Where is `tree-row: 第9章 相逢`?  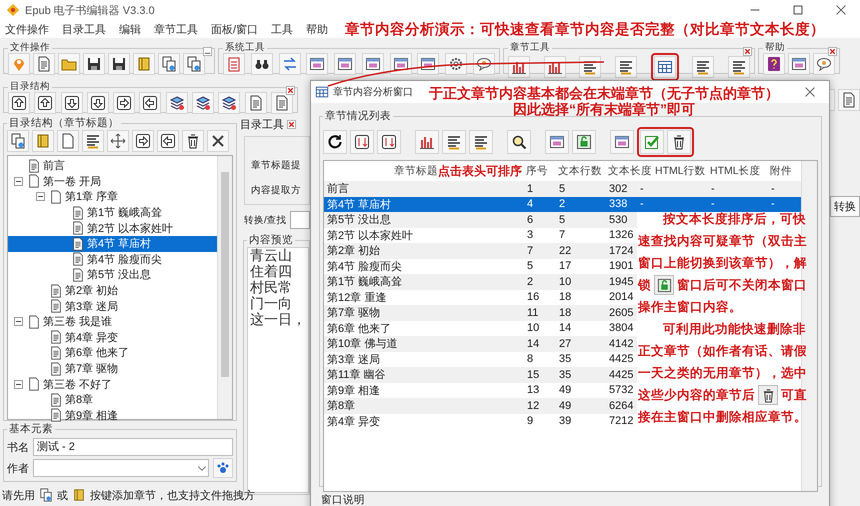
tree-row: 第9章 相逢 is located at coordinates (112, 416).